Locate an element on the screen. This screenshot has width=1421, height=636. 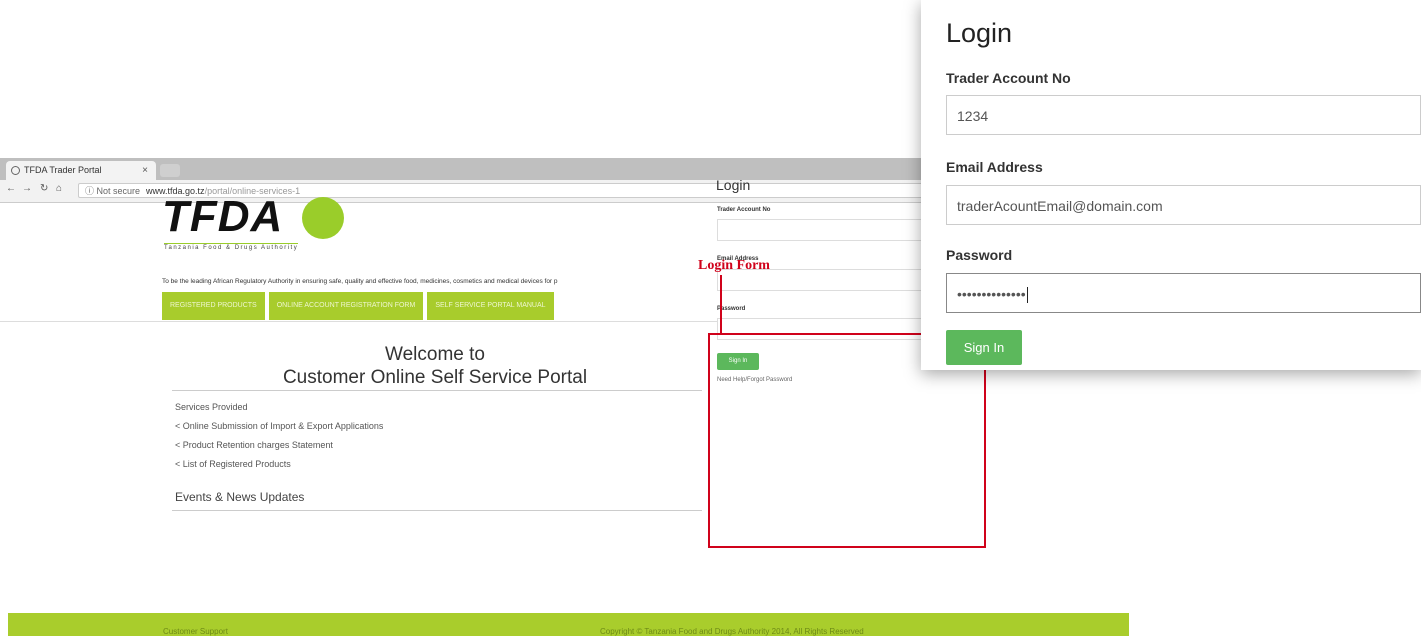
password-label: Password is located at coordinates (979, 255).